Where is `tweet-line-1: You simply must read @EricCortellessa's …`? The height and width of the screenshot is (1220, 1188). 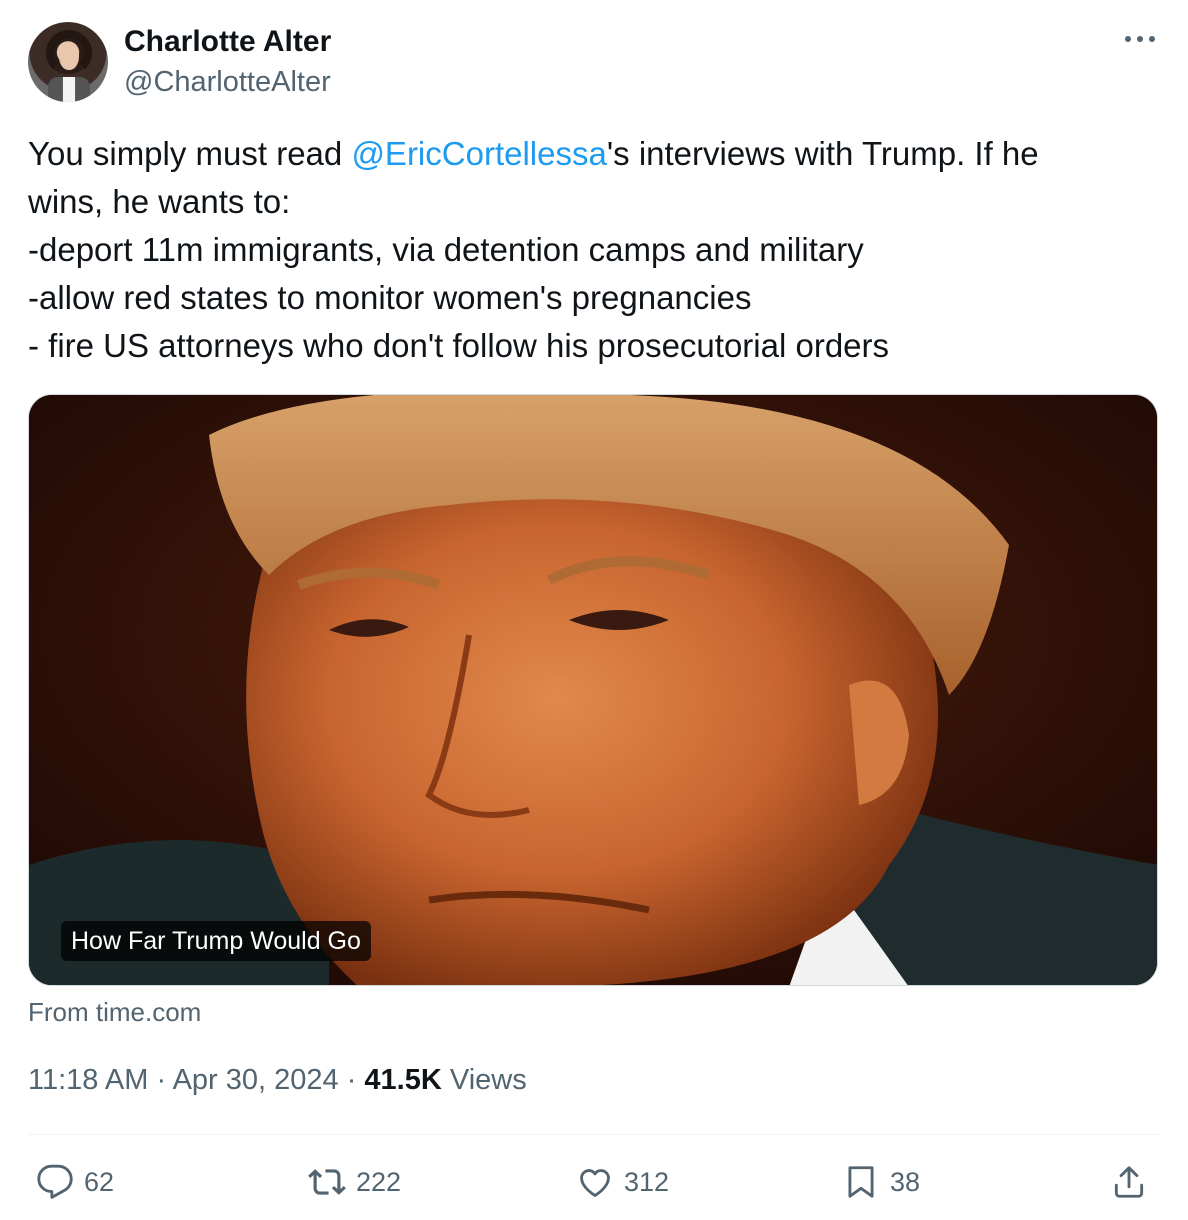 tweet-line-1: You simply must read @EricCortellessa's … is located at coordinates (588, 154).